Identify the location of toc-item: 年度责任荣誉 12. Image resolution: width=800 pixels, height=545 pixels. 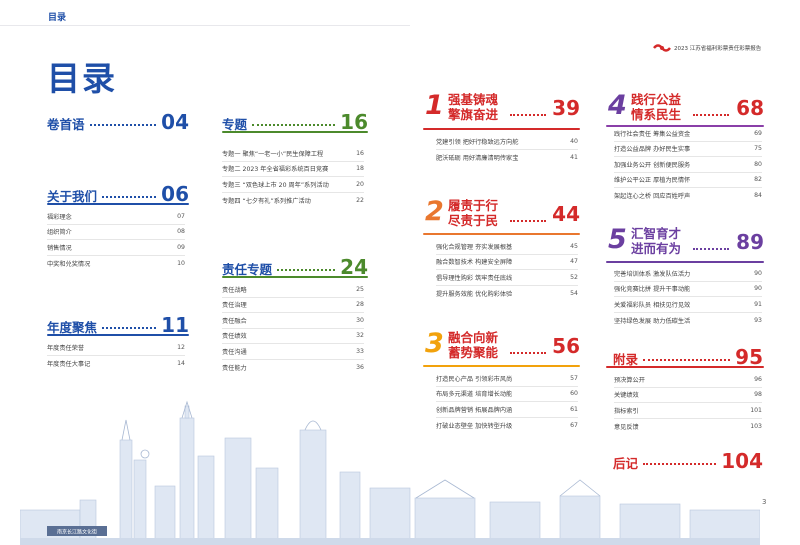
(116, 348).